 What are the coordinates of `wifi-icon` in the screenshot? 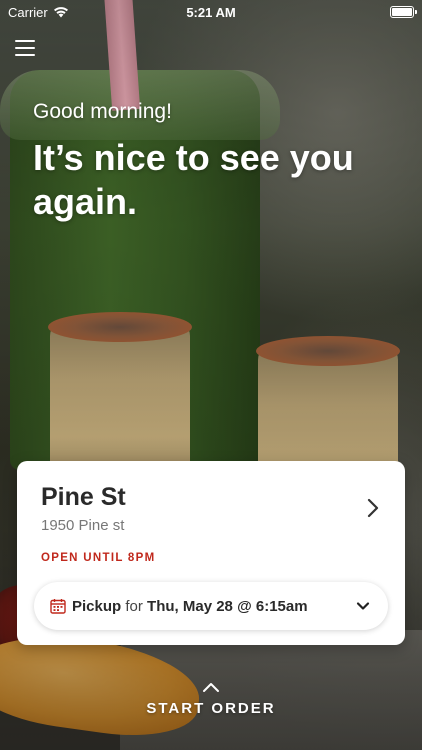 It's located at (60, 12).